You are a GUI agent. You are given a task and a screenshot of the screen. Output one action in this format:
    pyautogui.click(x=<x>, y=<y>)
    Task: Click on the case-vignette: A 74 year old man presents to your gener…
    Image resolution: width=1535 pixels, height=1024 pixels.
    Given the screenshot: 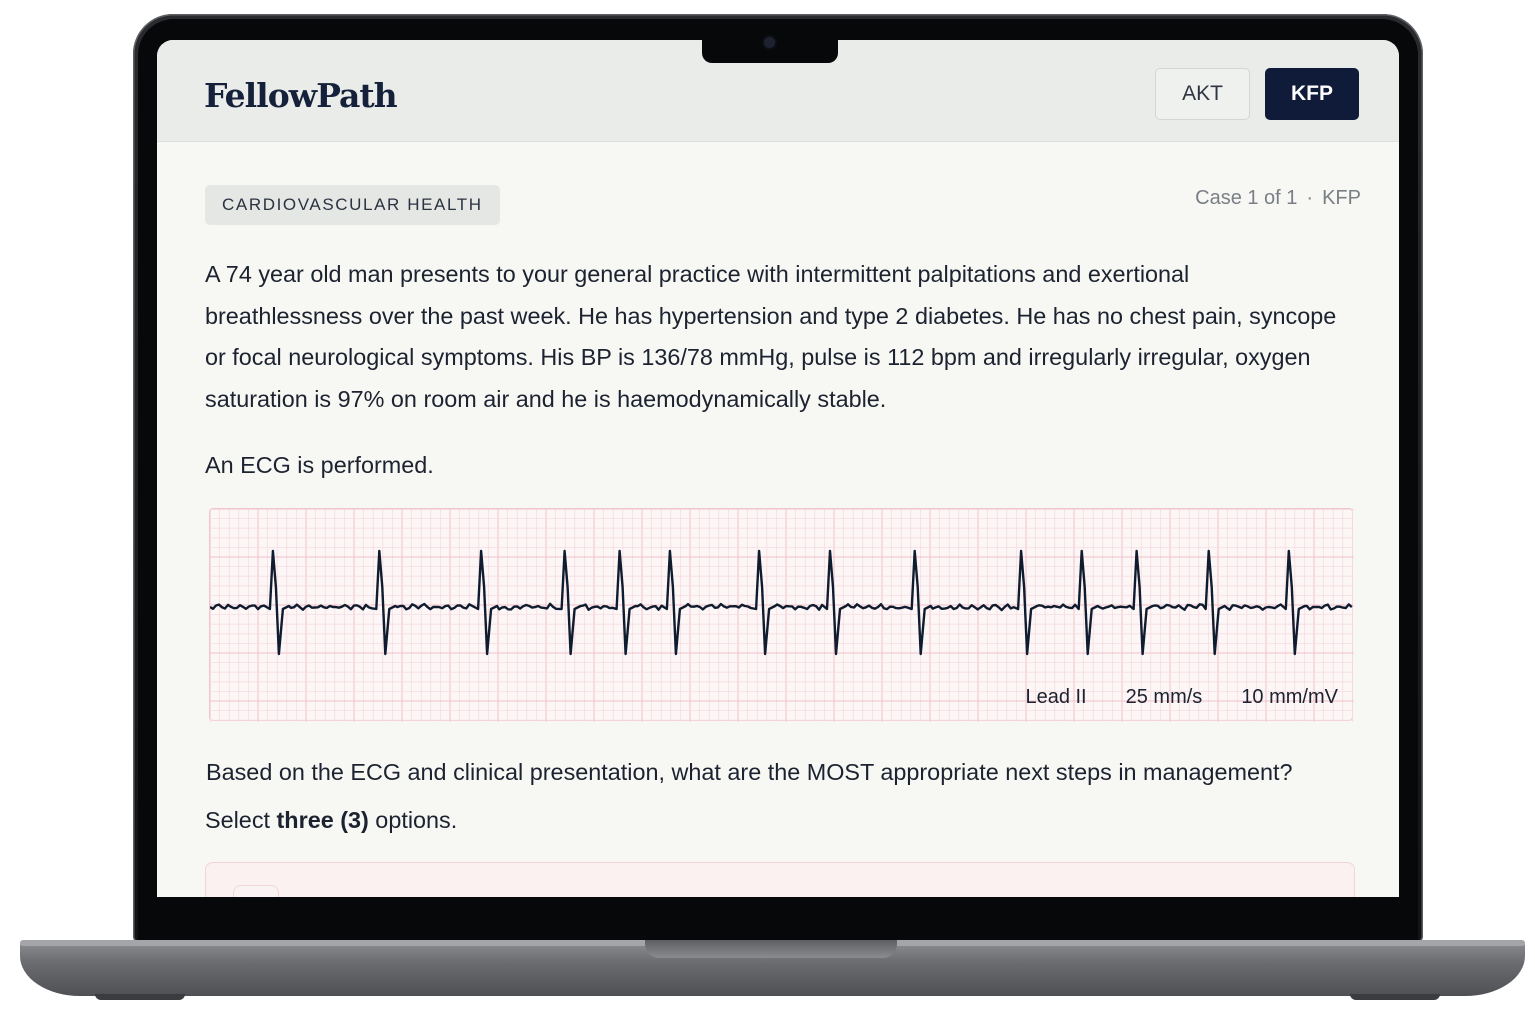 What is the action you would take?
    pyautogui.click(x=771, y=337)
    